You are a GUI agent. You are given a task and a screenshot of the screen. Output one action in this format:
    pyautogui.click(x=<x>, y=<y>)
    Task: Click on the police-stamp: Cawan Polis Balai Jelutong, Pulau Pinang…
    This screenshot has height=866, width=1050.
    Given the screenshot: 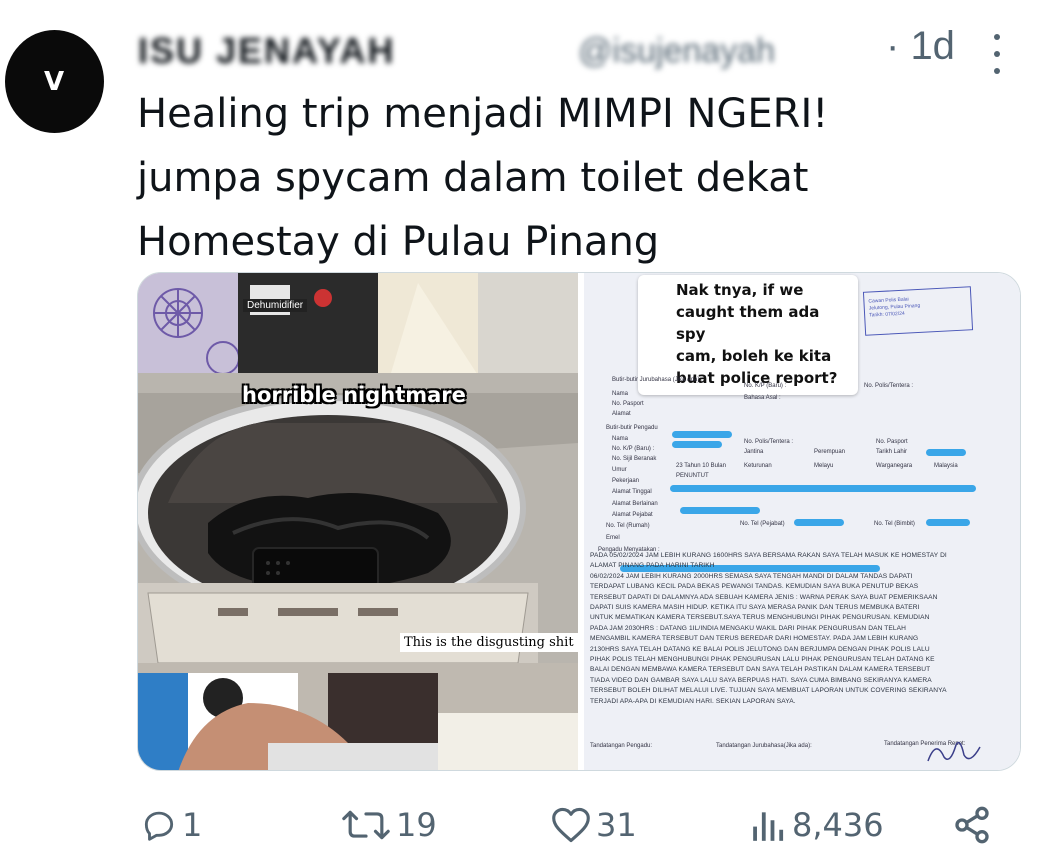 What is the action you would take?
    pyautogui.click(x=918, y=311)
    